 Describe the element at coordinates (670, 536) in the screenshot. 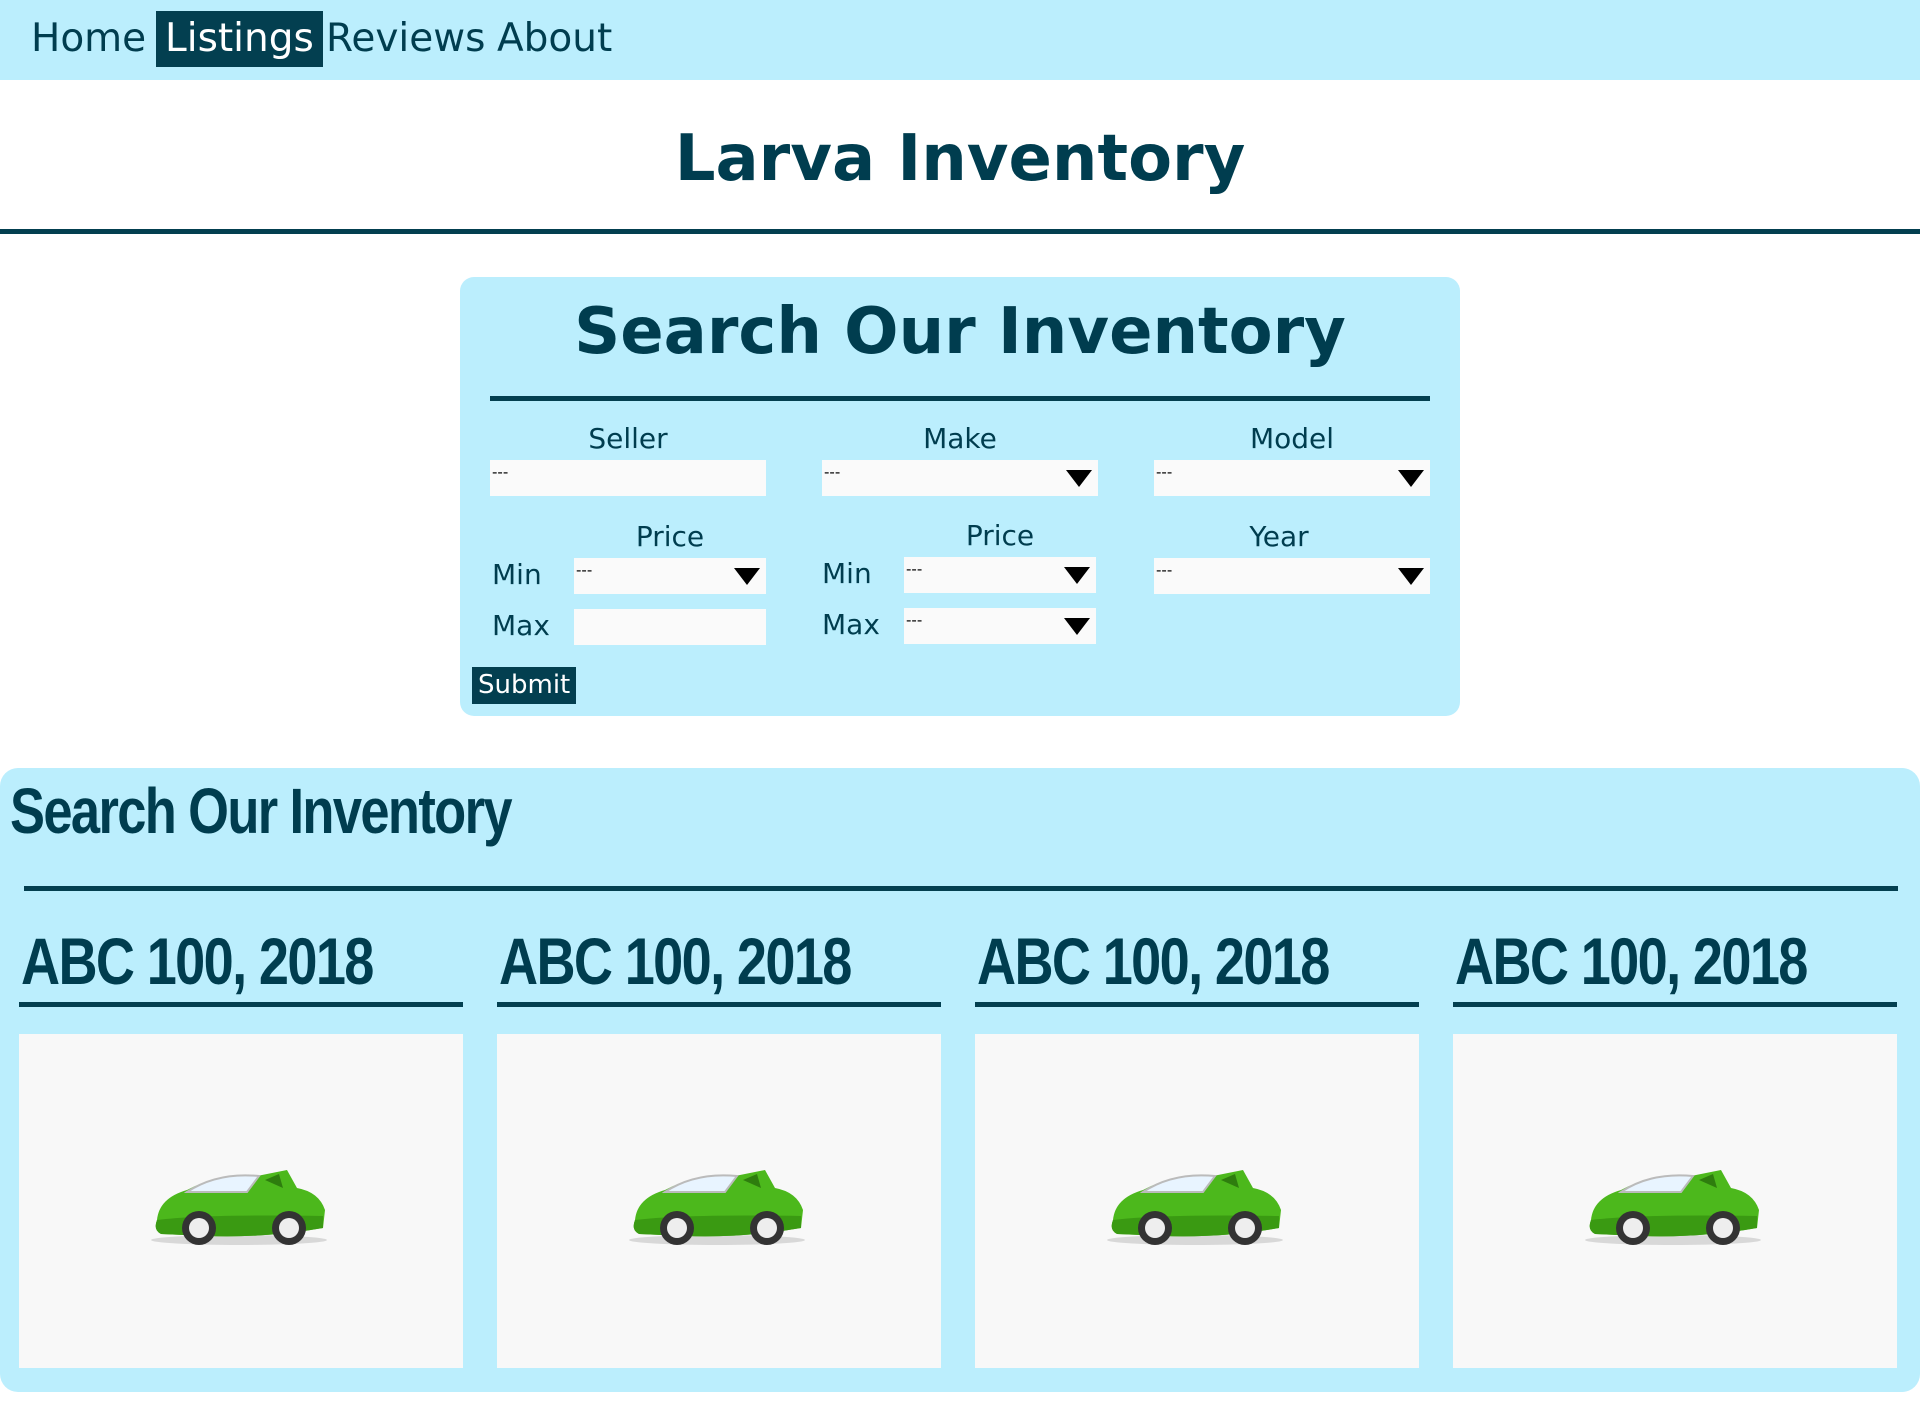

I see `price-label: Price` at that location.